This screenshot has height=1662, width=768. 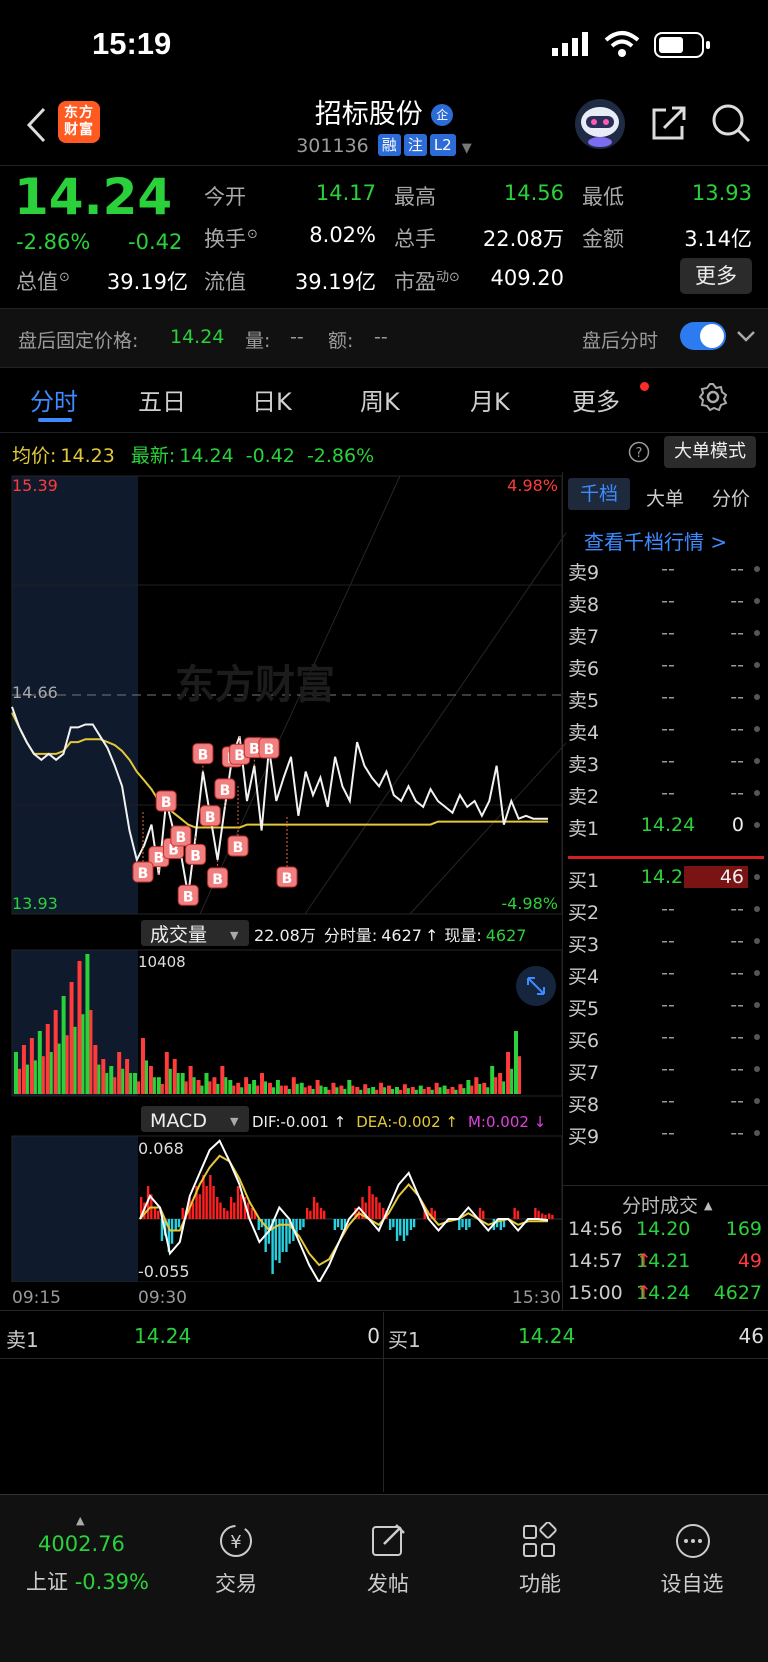 I want to click on orderbook-tab-depth: 千档, so click(x=599, y=494).